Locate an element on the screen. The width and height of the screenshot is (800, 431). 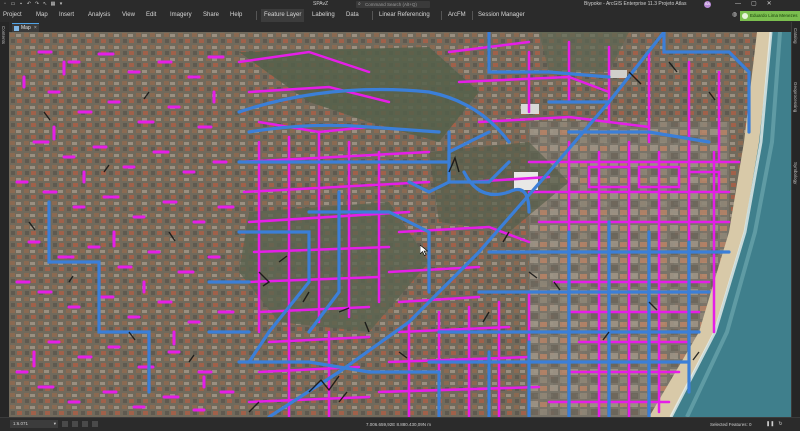
status-right-controls: ❚❚ ↻ is located at coordinates (774, 424).